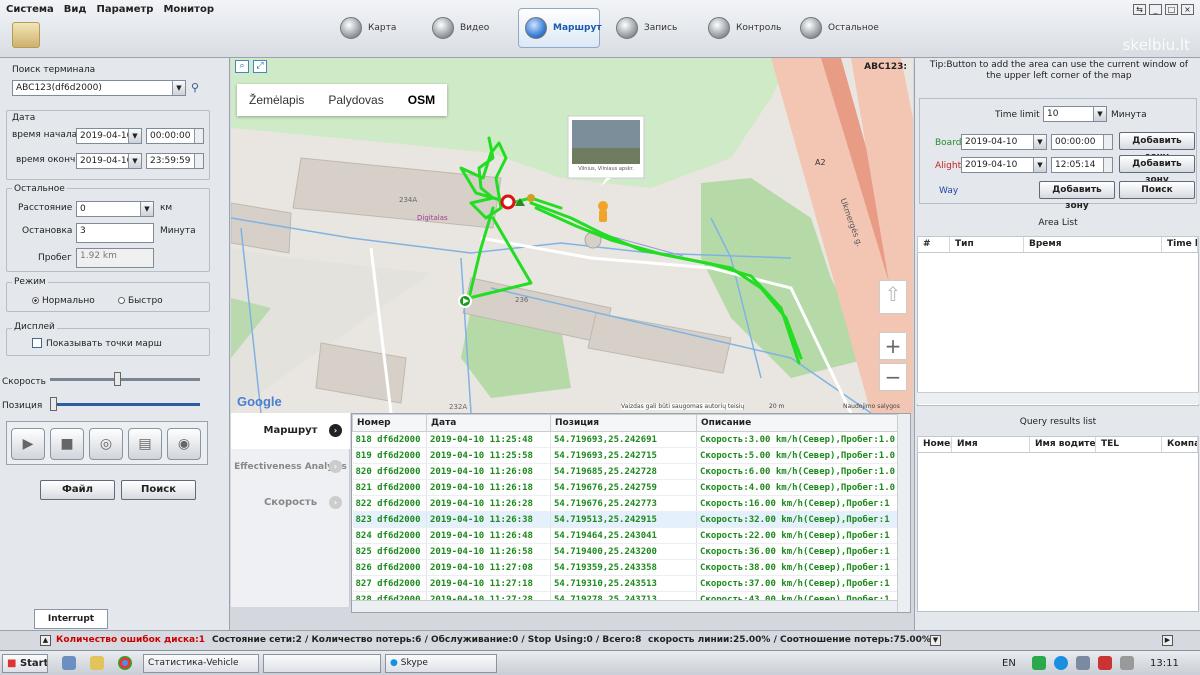 The width and height of the screenshot is (1200, 675). I want to click on speed-slider-thumb, so click(117, 379).